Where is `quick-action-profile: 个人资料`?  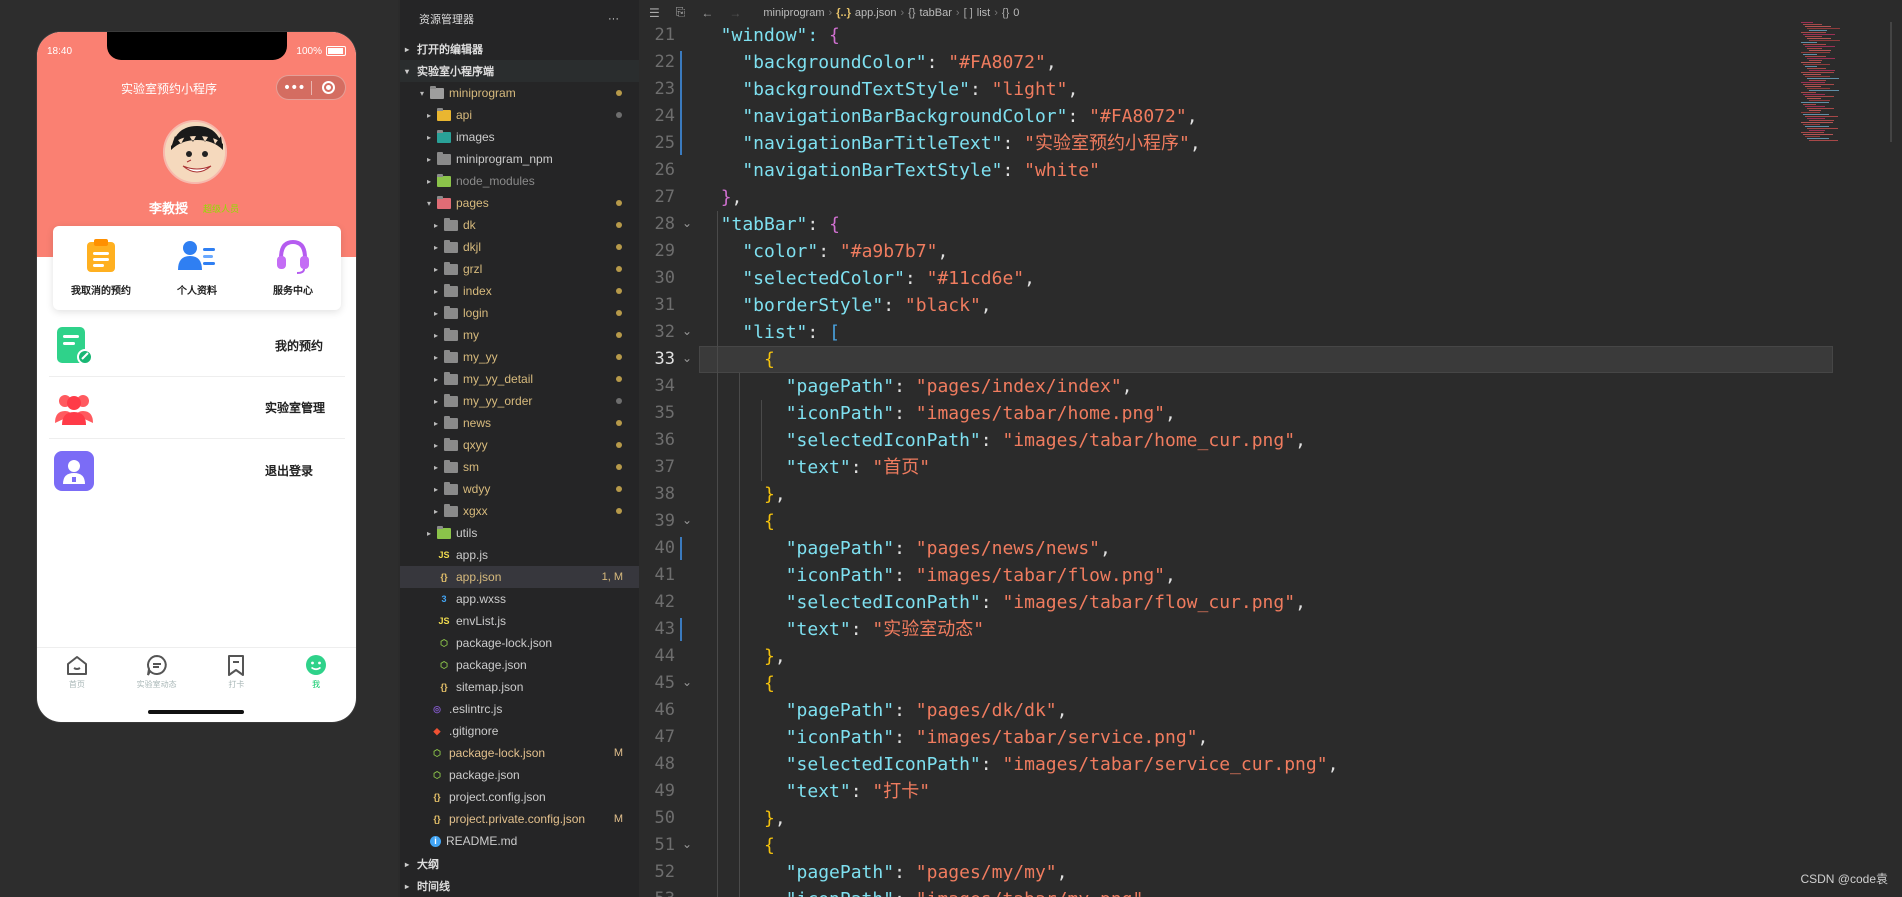 quick-action-profile: 个人资料 is located at coordinates (197, 268).